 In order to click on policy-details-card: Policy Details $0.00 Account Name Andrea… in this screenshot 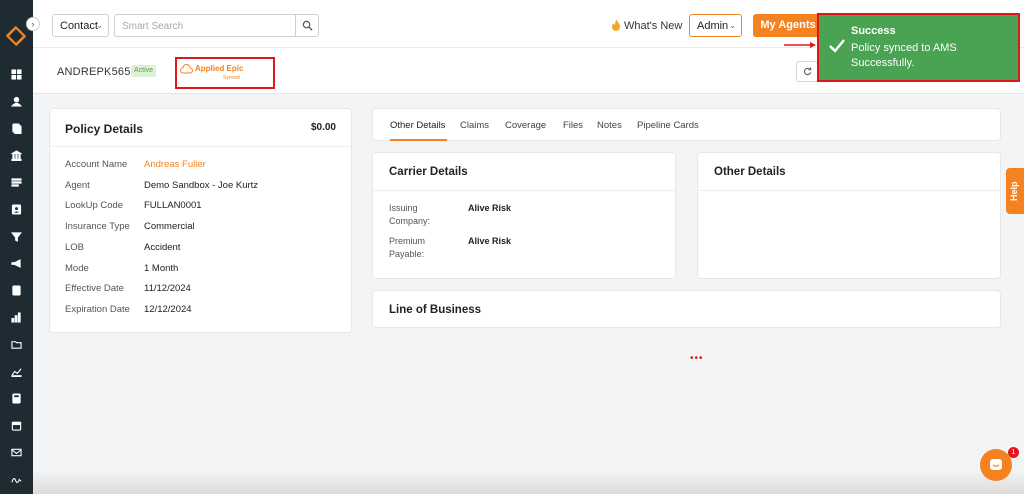, I will do `click(200, 220)`.